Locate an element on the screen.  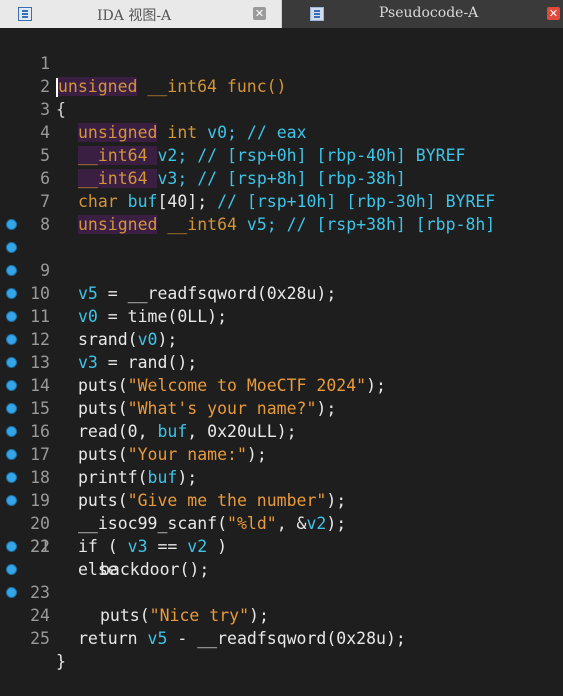
tab-ida-view: IDA 视图-A ✕ is located at coordinates (141, 14).